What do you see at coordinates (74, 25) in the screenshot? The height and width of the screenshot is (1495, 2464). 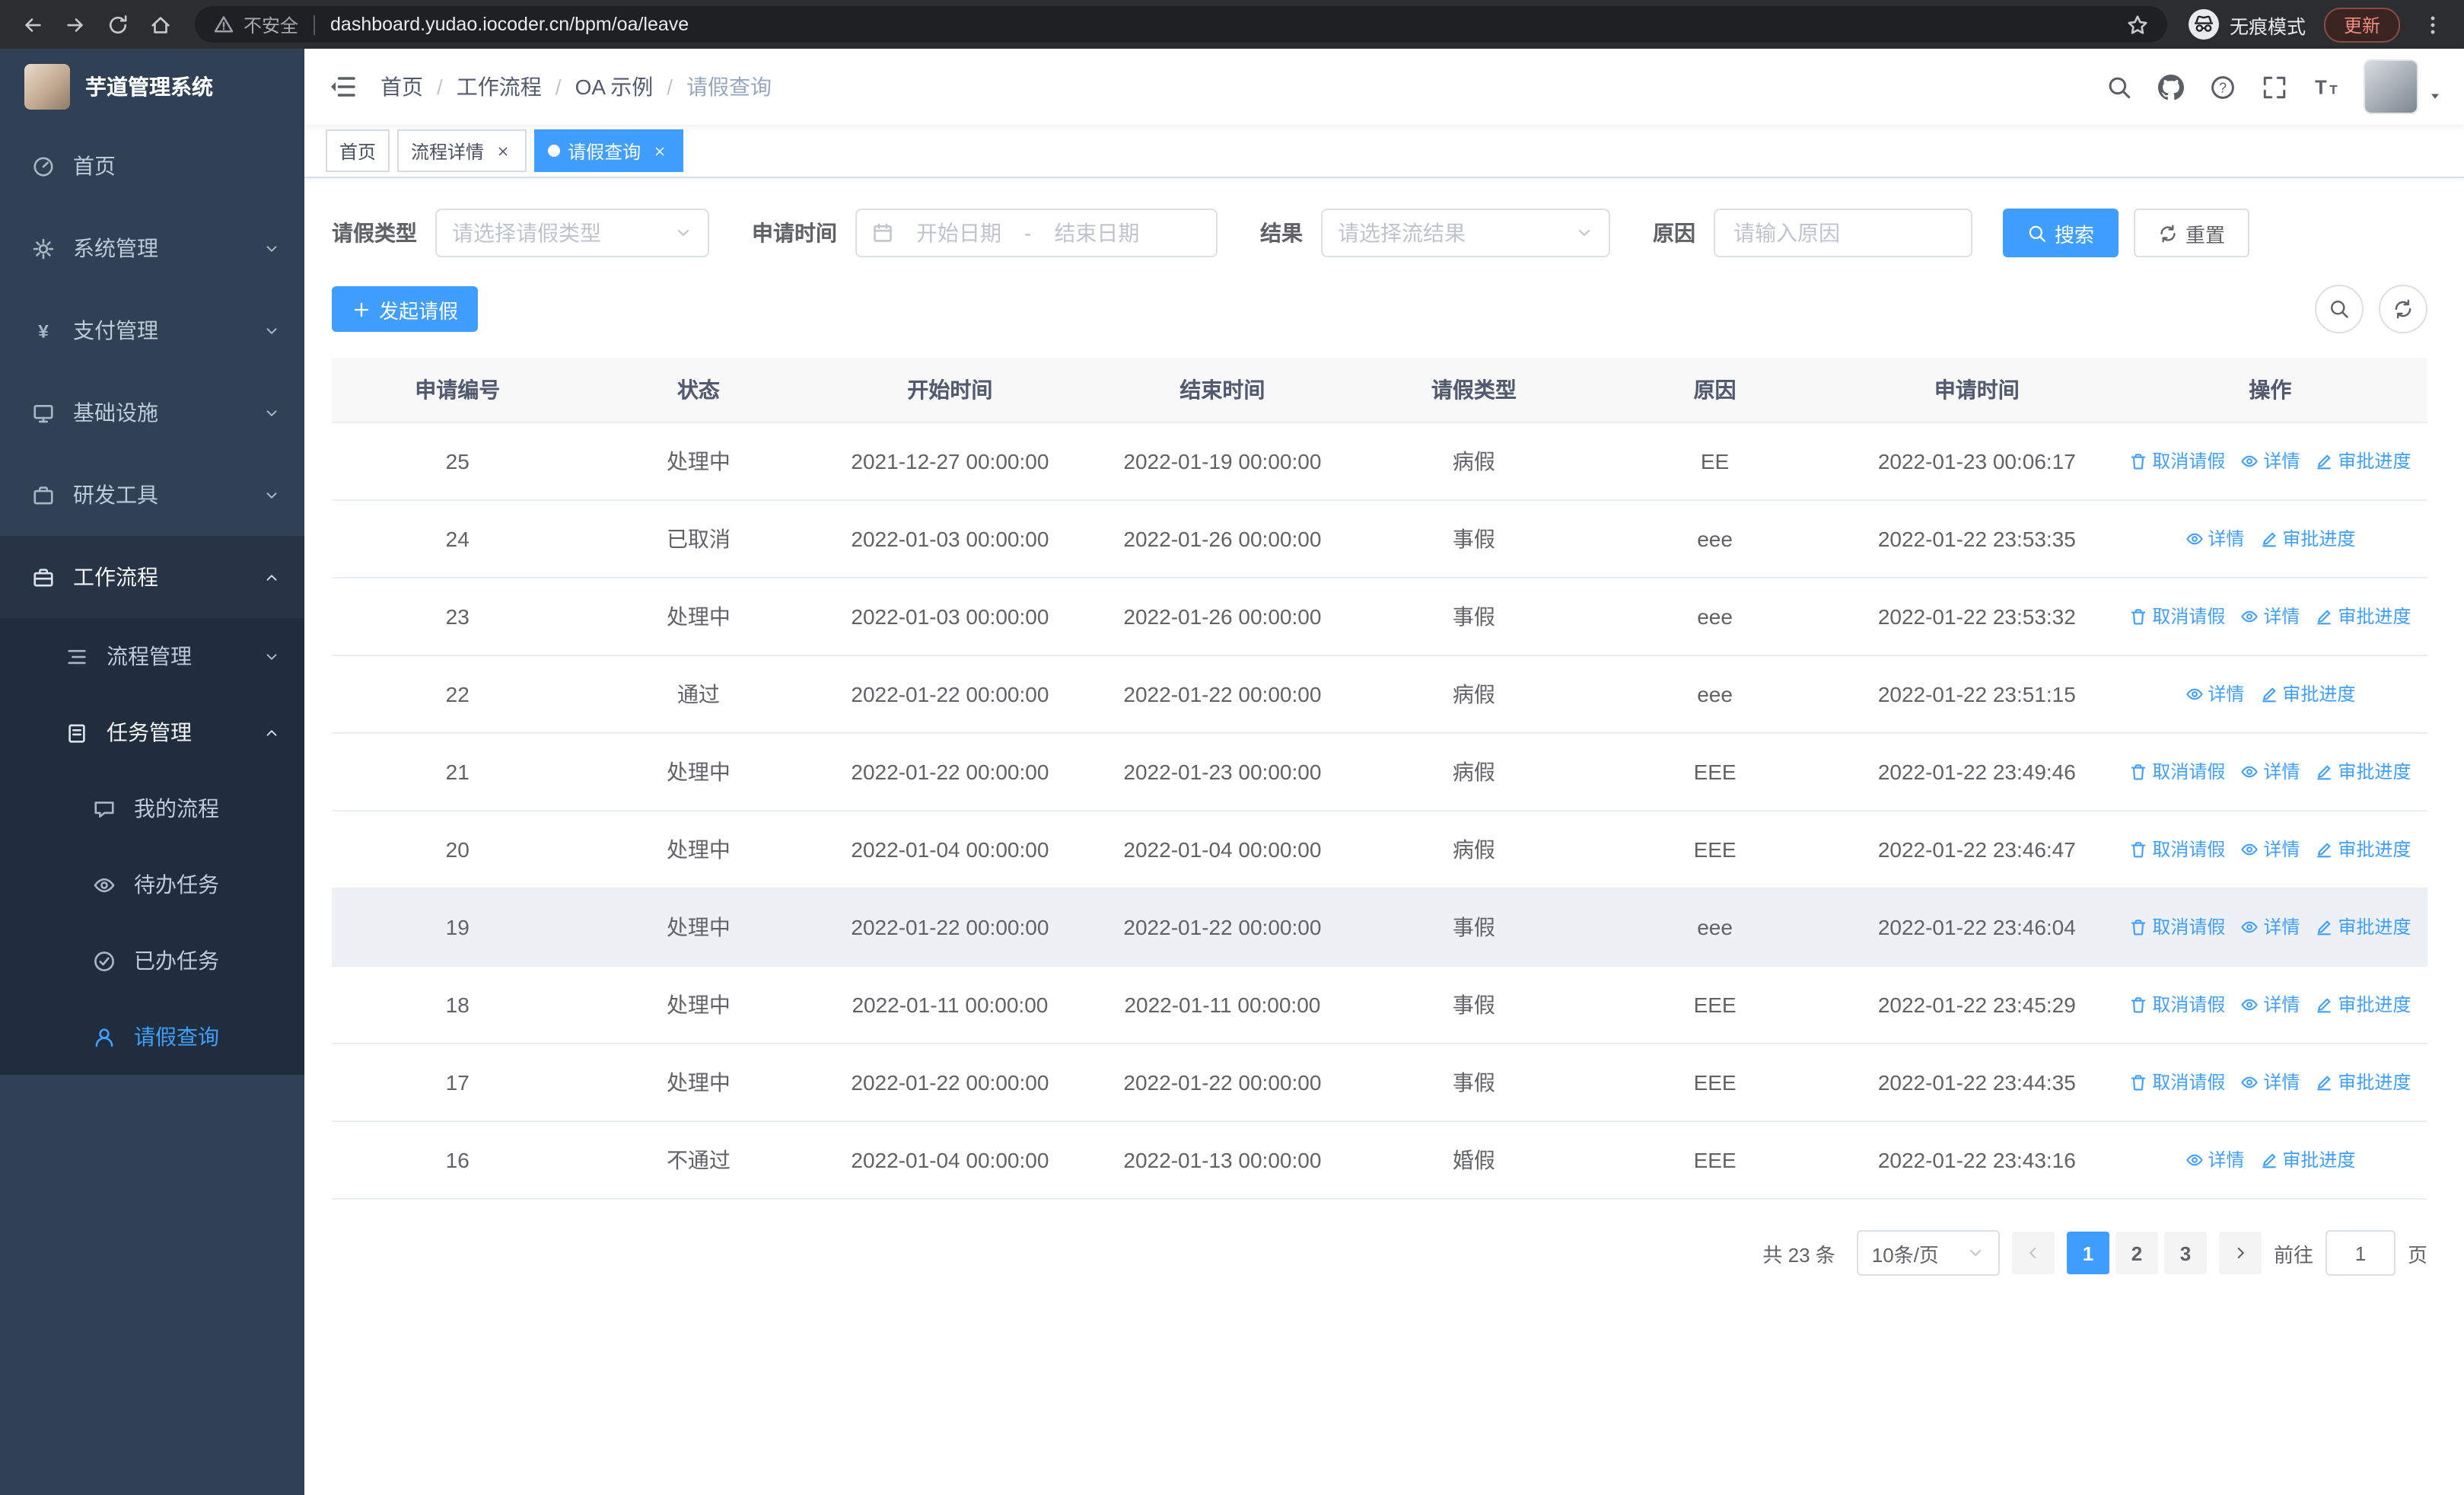 I see `forward-icon` at bounding box center [74, 25].